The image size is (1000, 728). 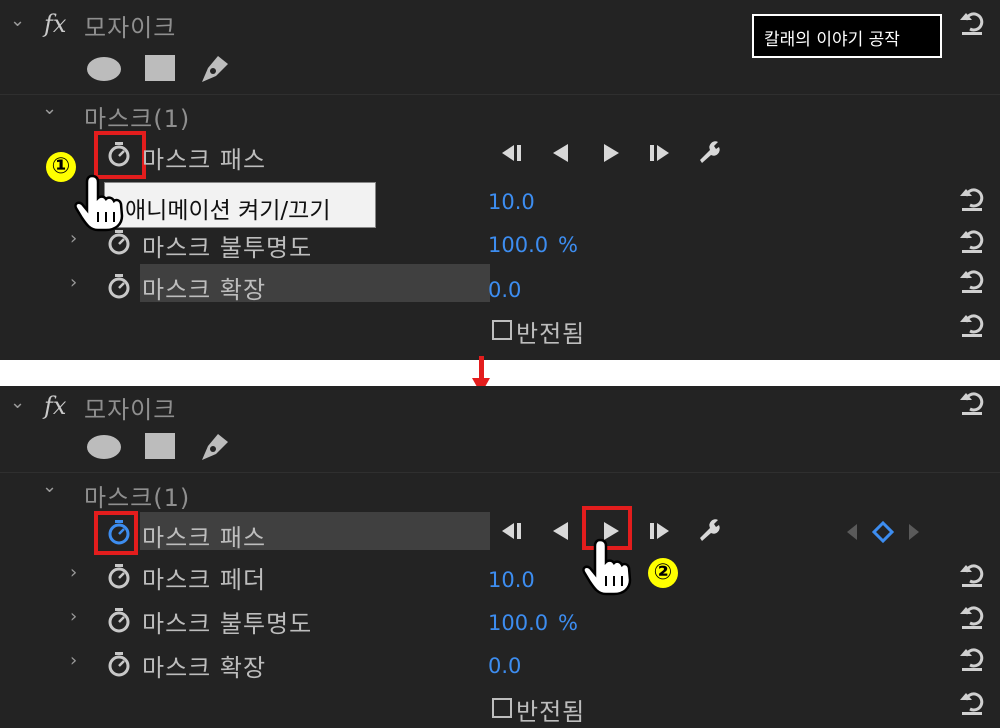 I want to click on watermark-box: 칼래의 이야기 공작, so click(x=847, y=36).